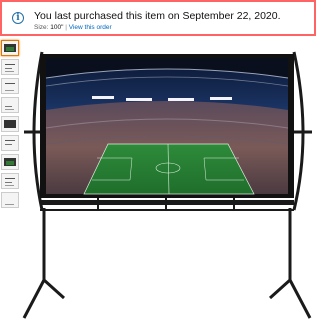 Image resolution: width=320 pixels, height=320 pixels. I want to click on view-order-link: View this order, so click(90, 27).